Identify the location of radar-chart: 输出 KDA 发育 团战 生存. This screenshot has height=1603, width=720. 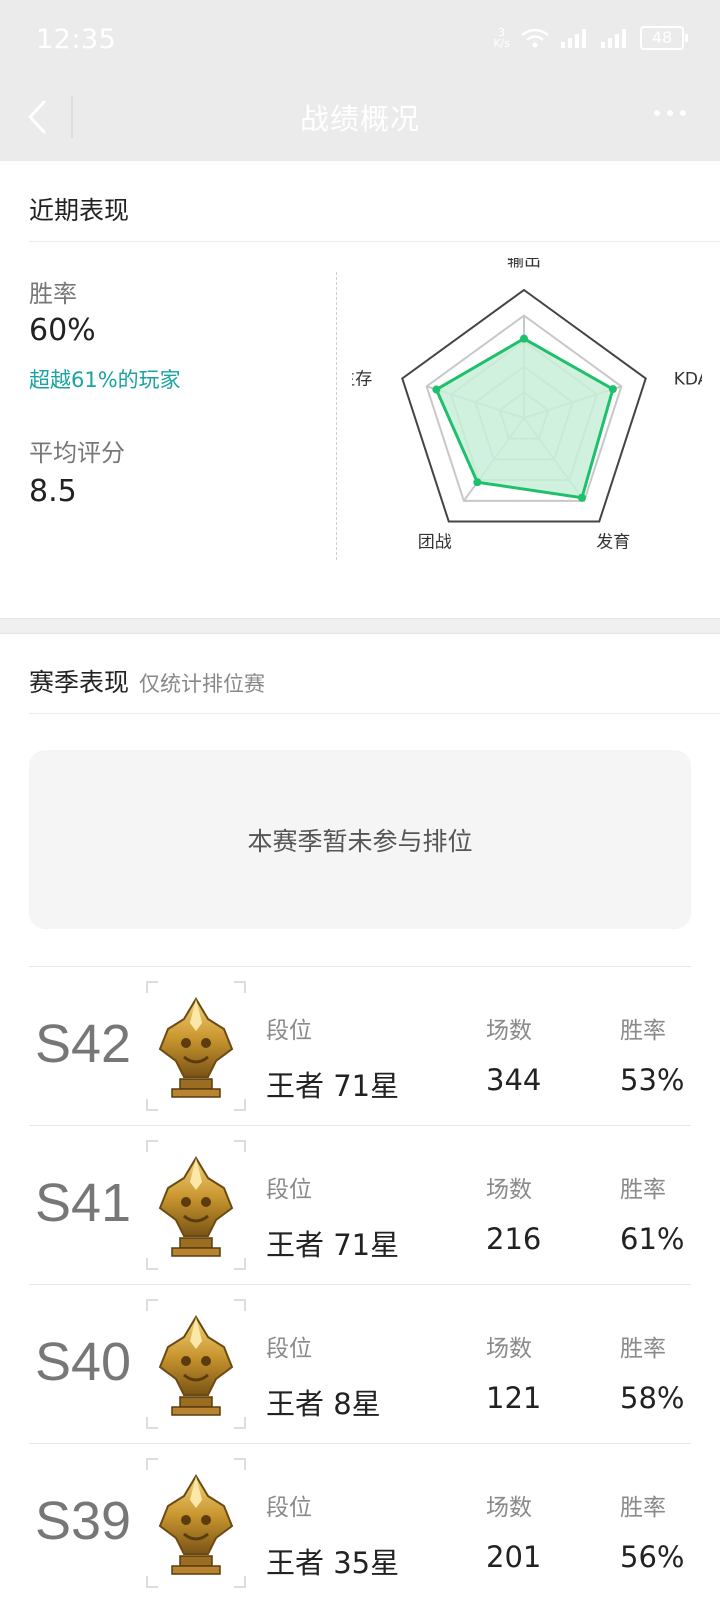
(527, 405).